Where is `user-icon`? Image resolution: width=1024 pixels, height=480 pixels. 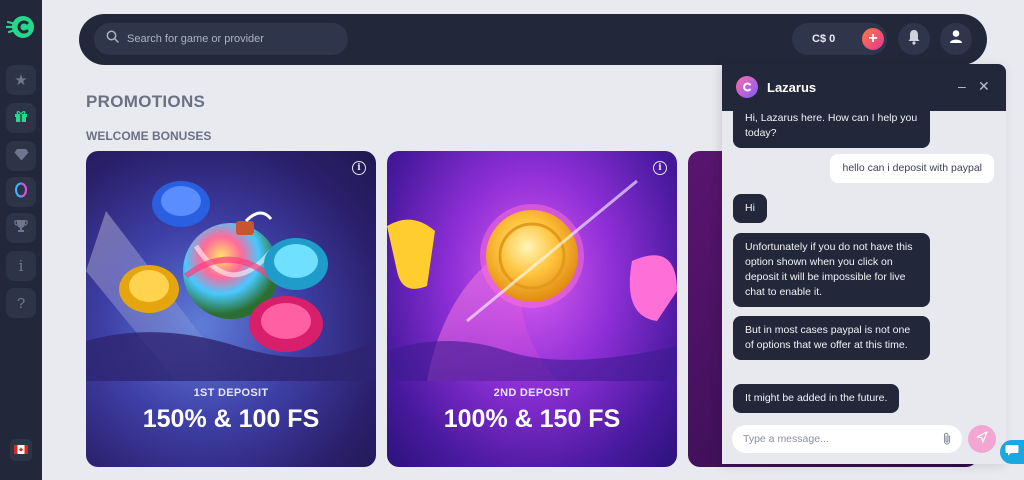
user-icon is located at coordinates (956, 39).